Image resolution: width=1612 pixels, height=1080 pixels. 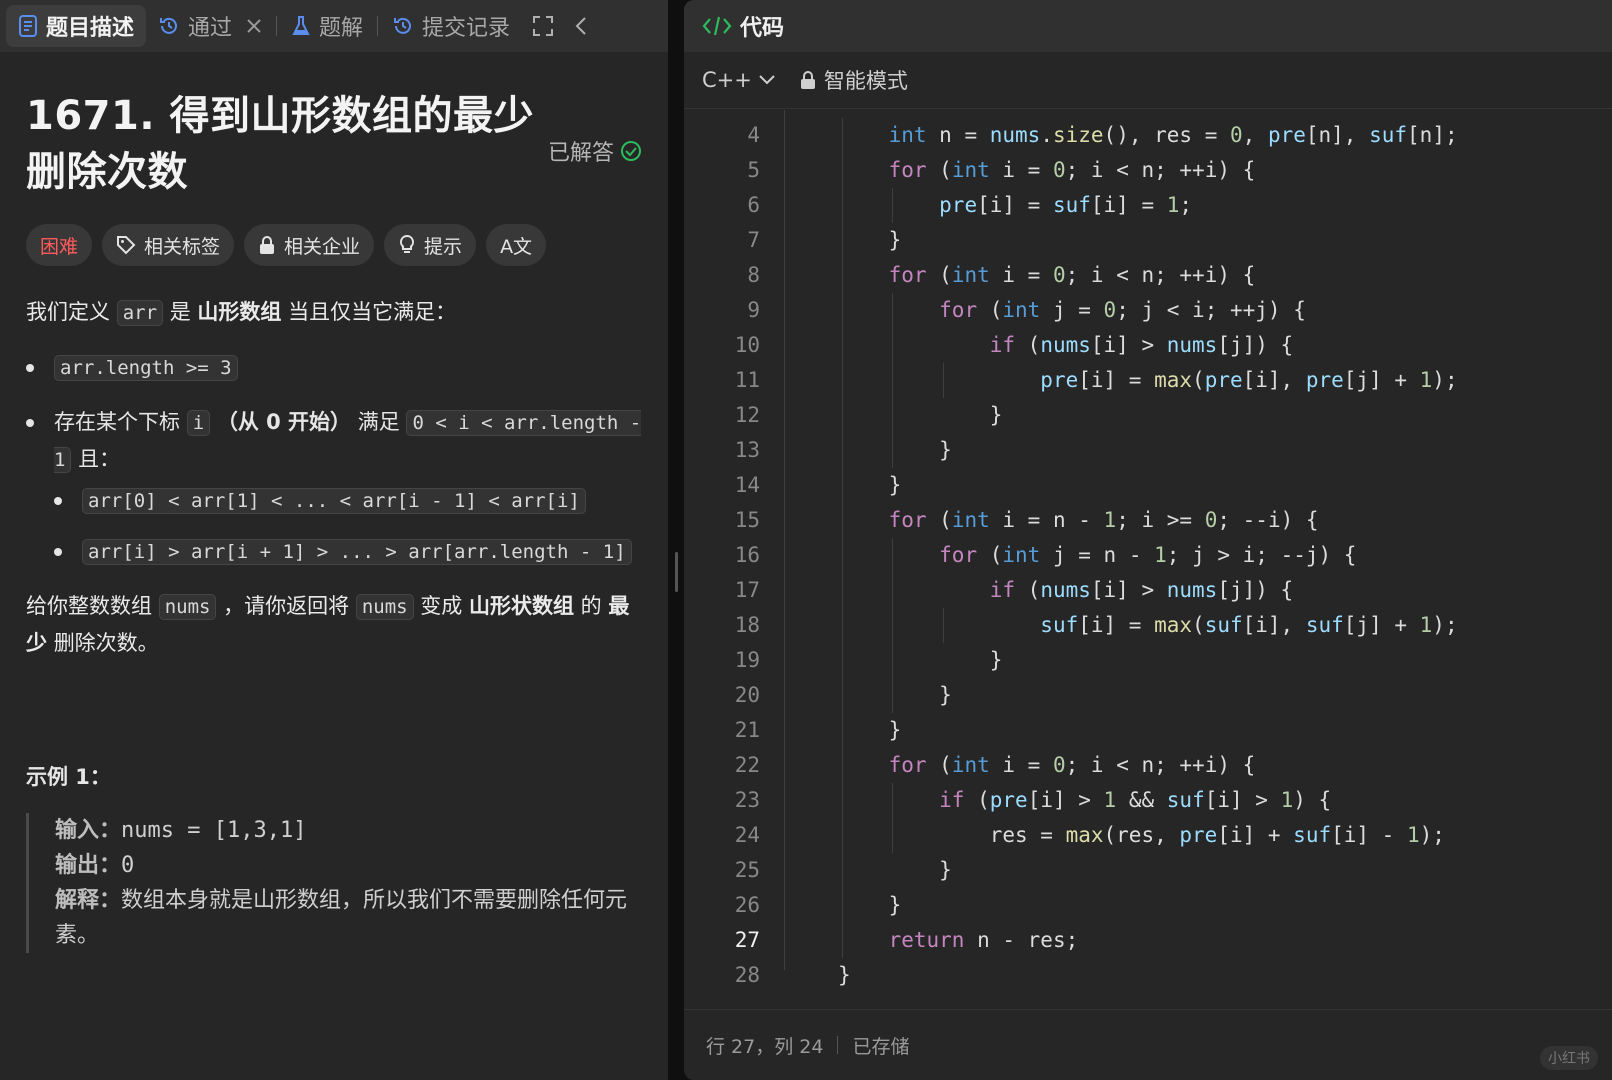 I want to click on text: 变成, so click(x=441, y=606).